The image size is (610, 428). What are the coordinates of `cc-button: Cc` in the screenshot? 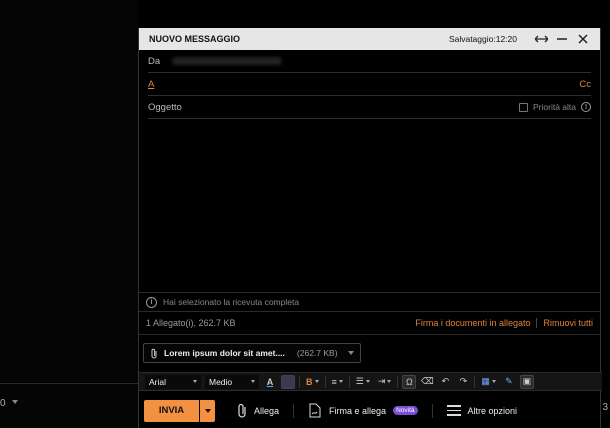 It's located at (585, 84).